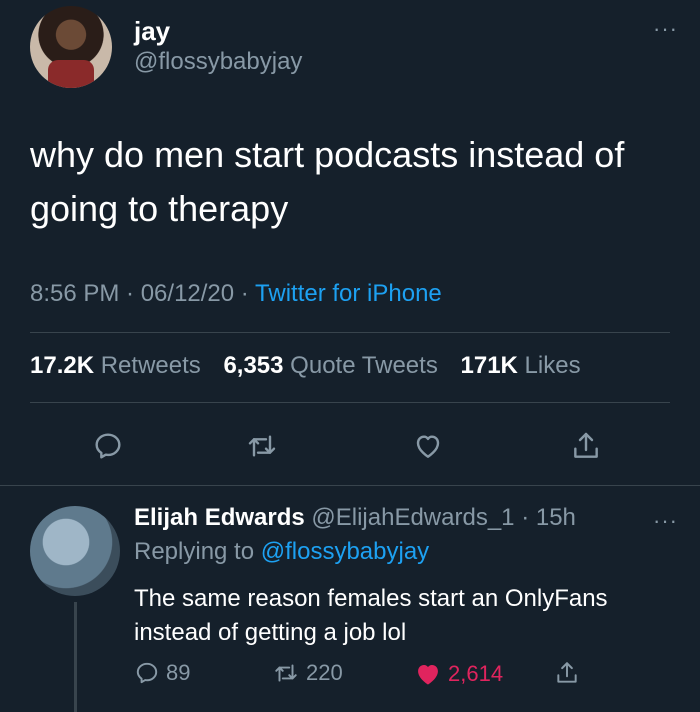  What do you see at coordinates (350, 446) in the screenshot?
I see `action-bar` at bounding box center [350, 446].